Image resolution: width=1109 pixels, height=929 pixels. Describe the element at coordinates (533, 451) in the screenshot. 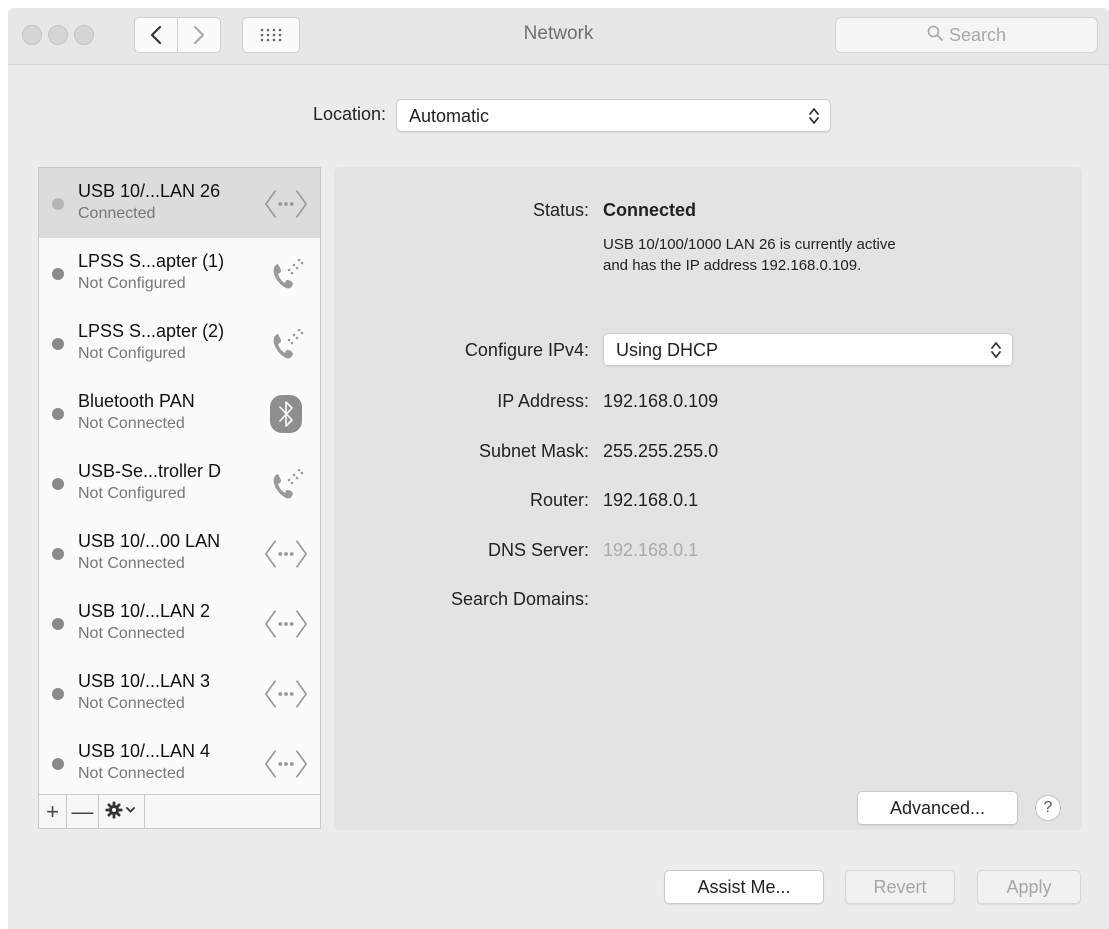

I see `subnet-mask-label: Subnet Mask:` at that location.